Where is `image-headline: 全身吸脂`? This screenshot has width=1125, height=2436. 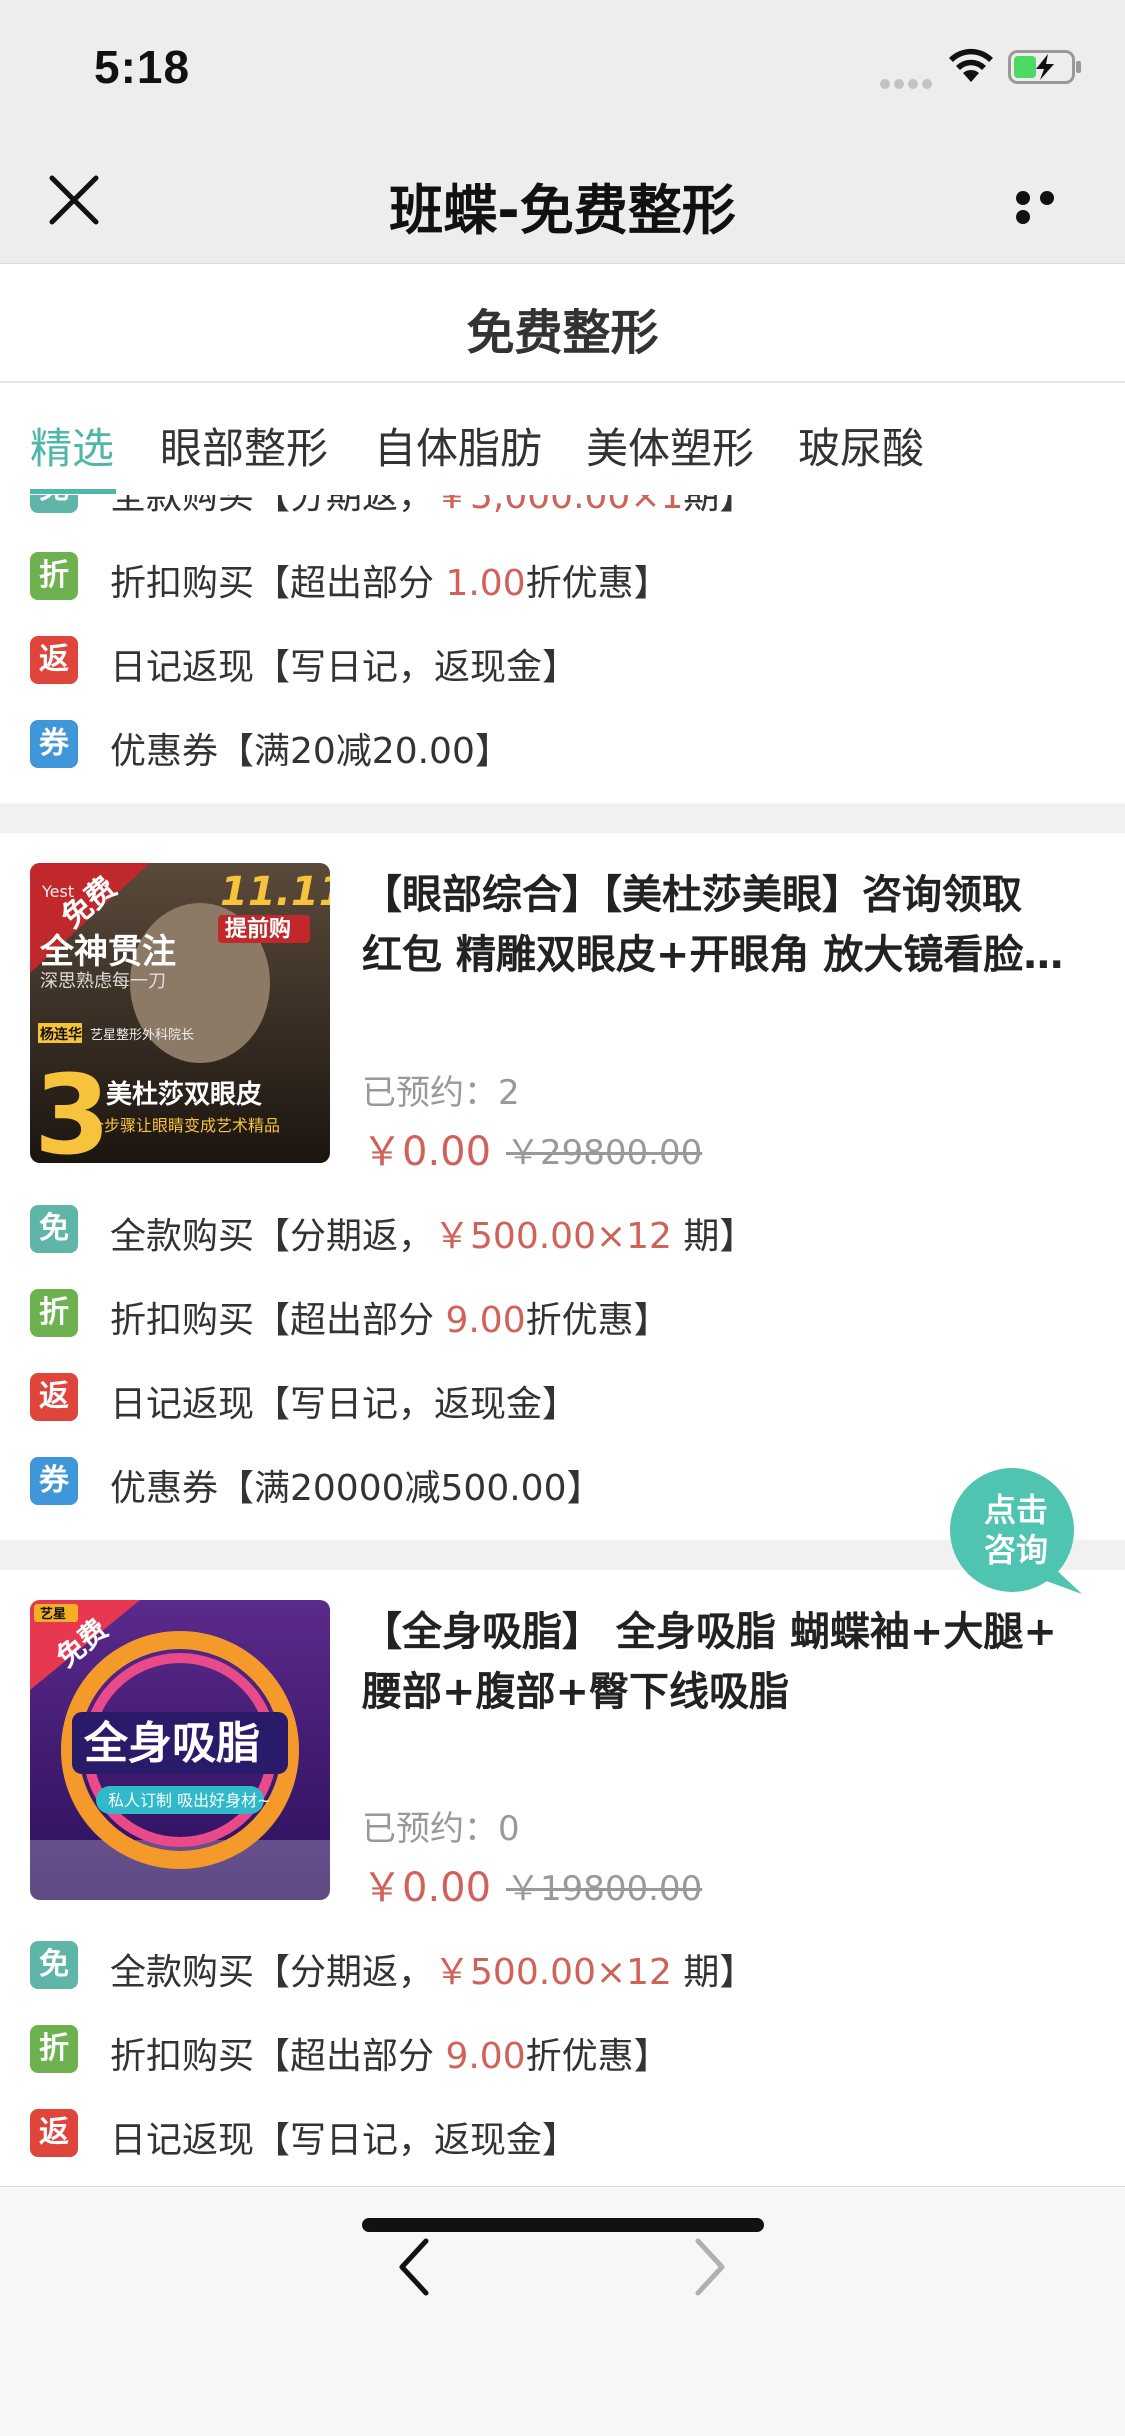
image-headline: 全身吸脂 is located at coordinates (171, 1743).